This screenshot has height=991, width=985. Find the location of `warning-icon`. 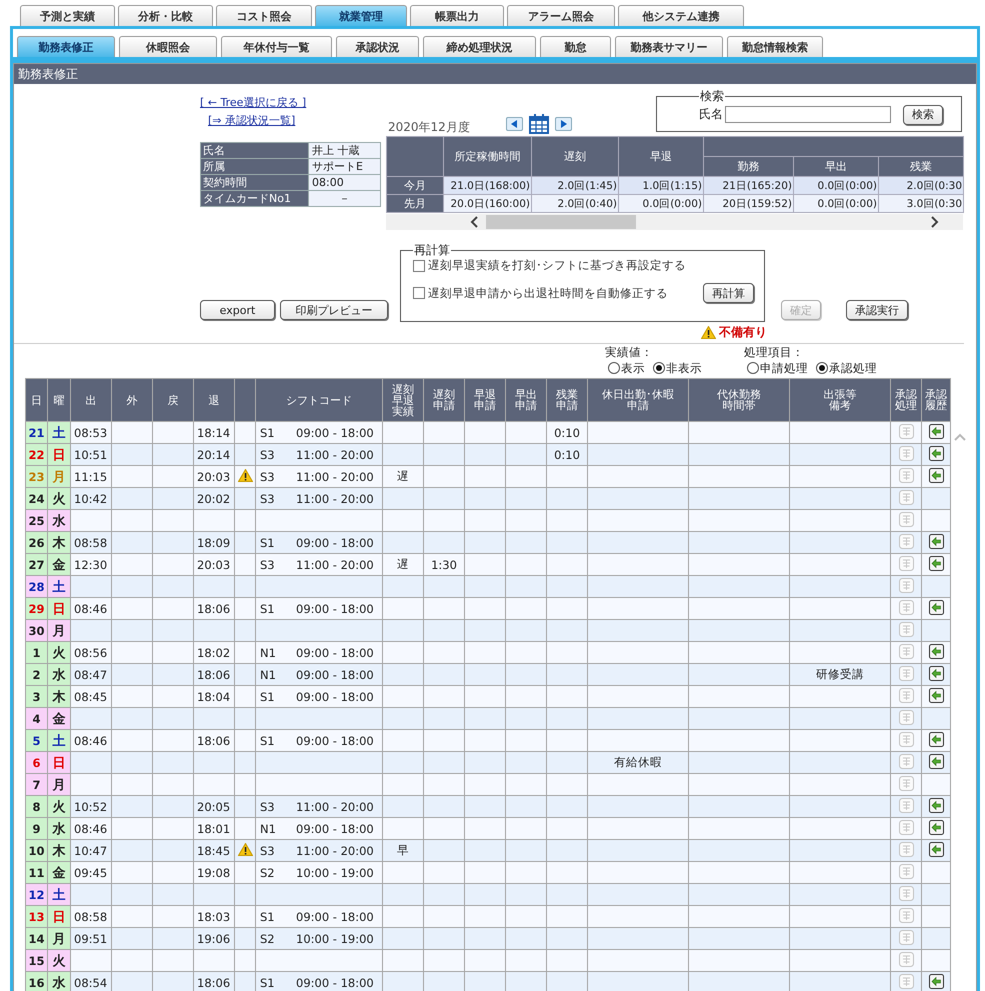

warning-icon is located at coordinates (708, 332).